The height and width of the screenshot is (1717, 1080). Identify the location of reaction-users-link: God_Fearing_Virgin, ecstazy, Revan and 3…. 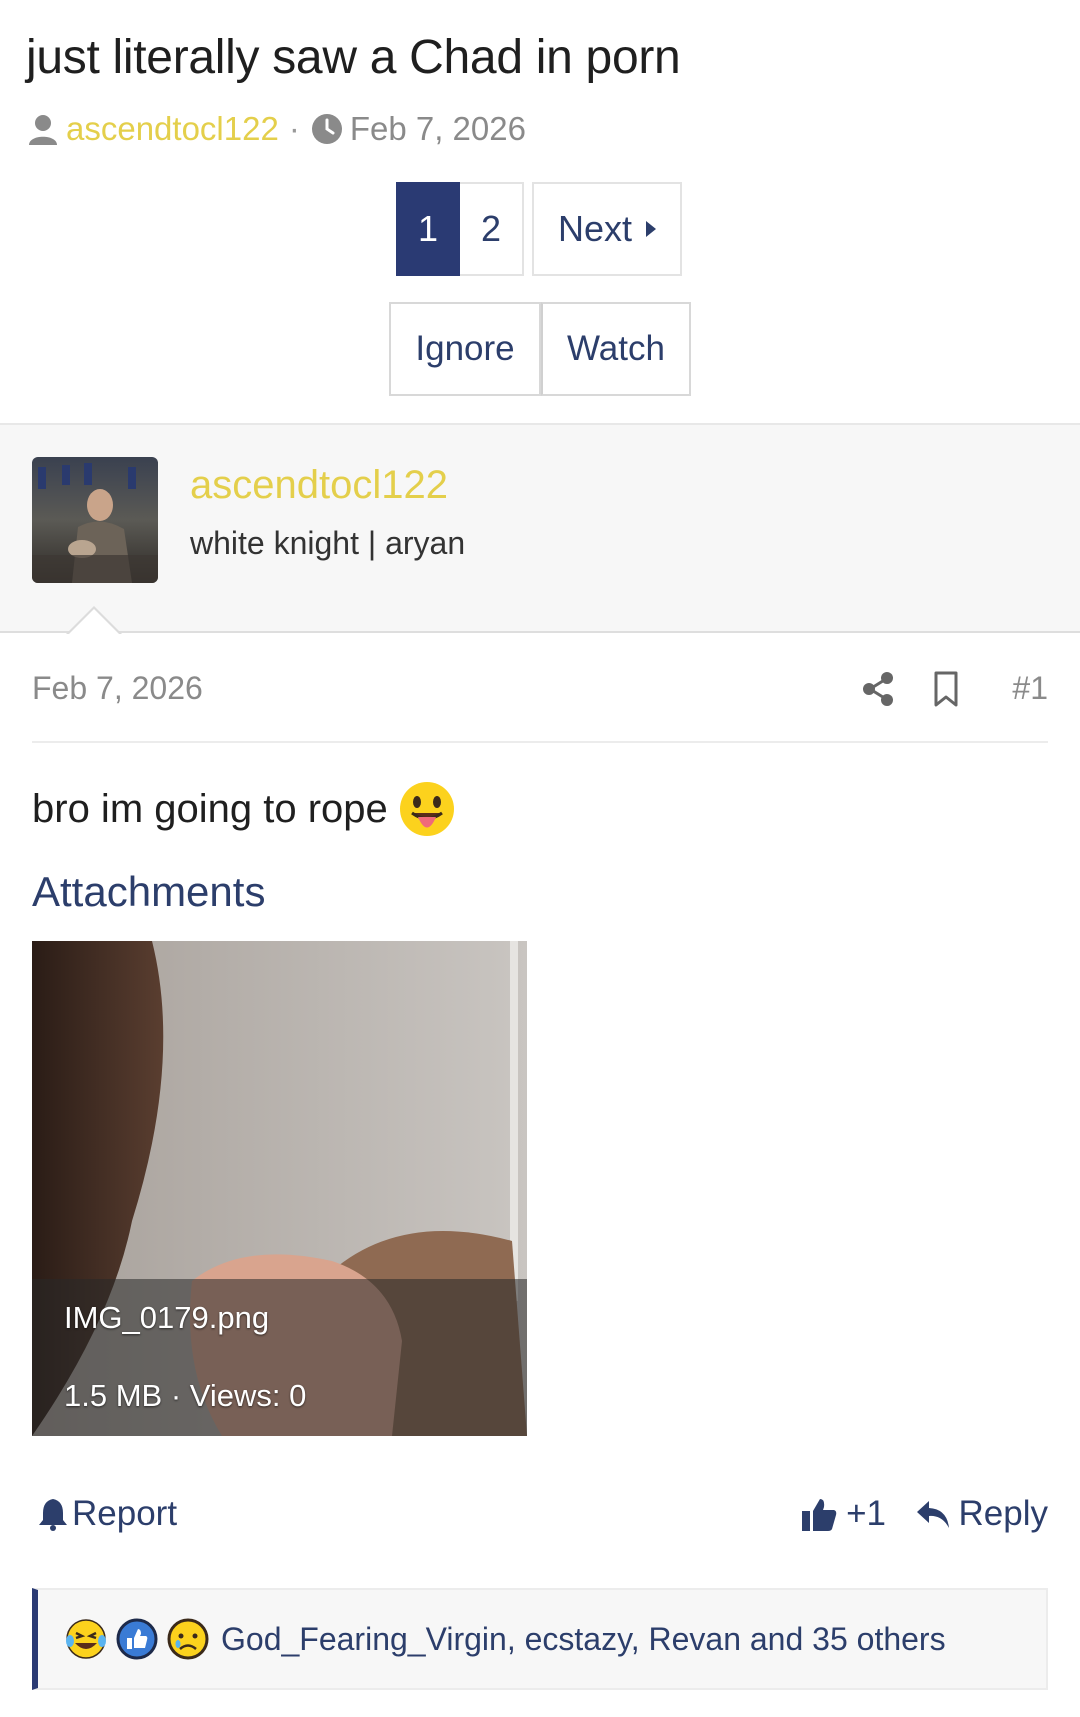
(583, 1639).